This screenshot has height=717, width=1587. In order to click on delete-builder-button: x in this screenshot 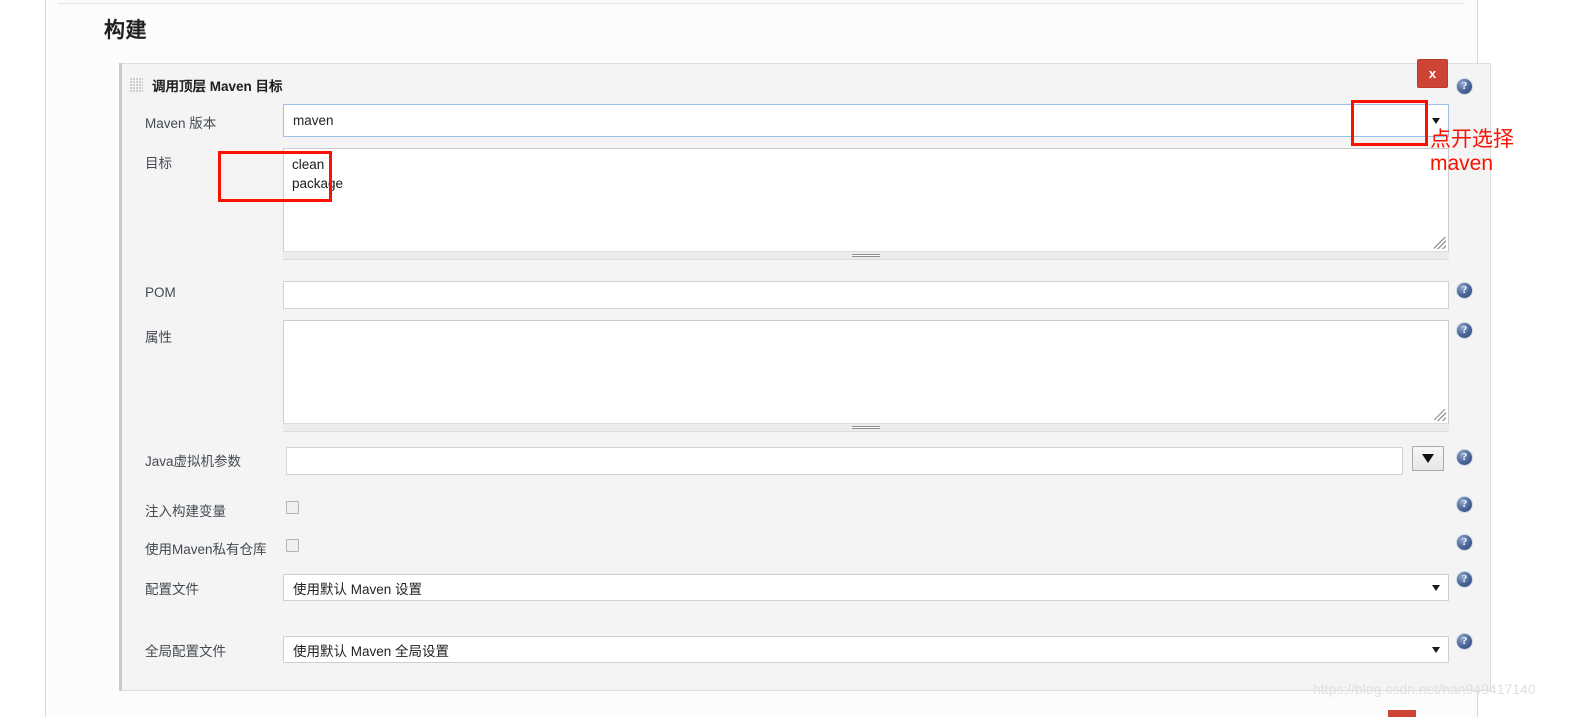, I will do `click(1432, 73)`.